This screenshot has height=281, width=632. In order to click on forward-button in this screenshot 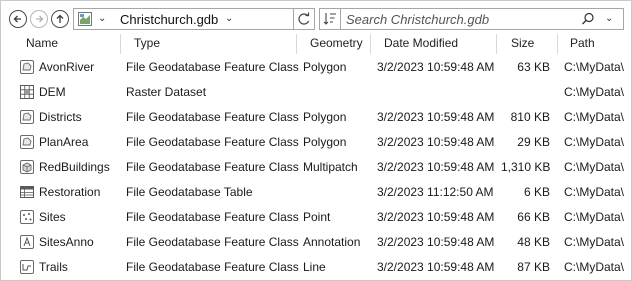, I will do `click(39, 19)`.